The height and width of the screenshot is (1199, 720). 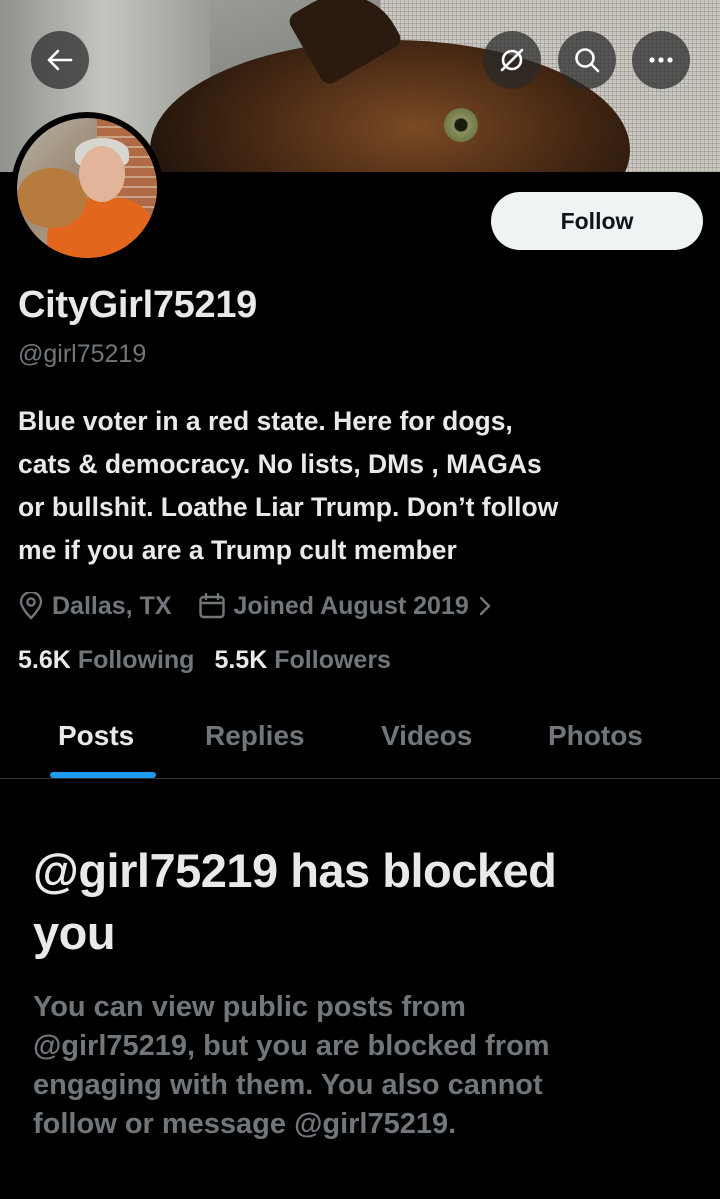 I want to click on blocked-description-line: engaging with them. You also cannot, so click(x=288, y=1085).